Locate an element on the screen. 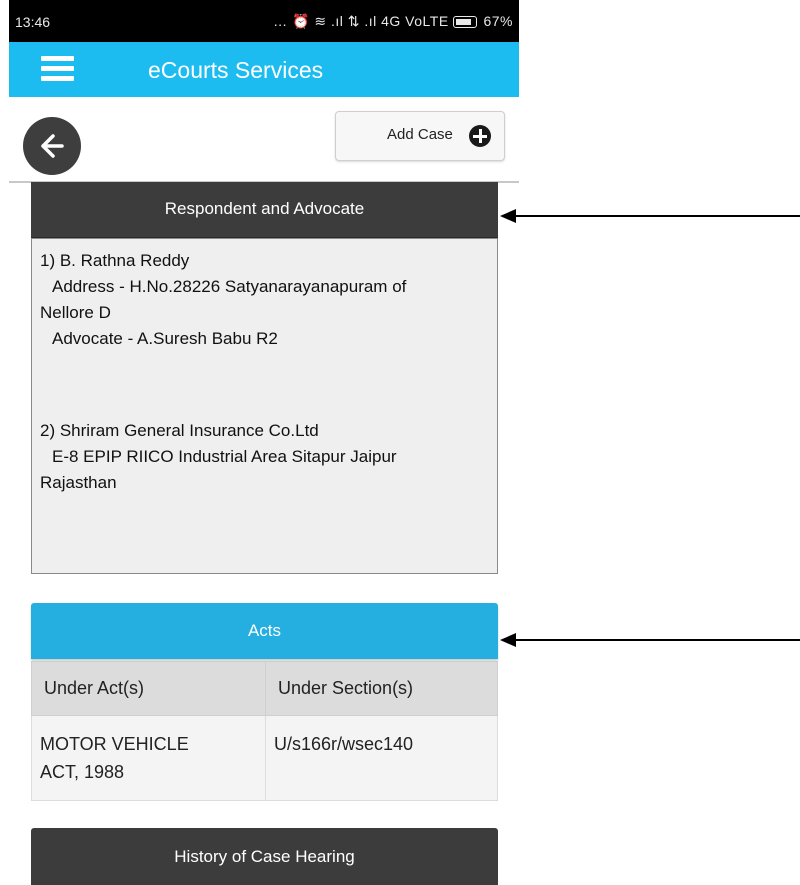 The height and width of the screenshot is (885, 800). status-time: 13:46 is located at coordinates (33, 22).